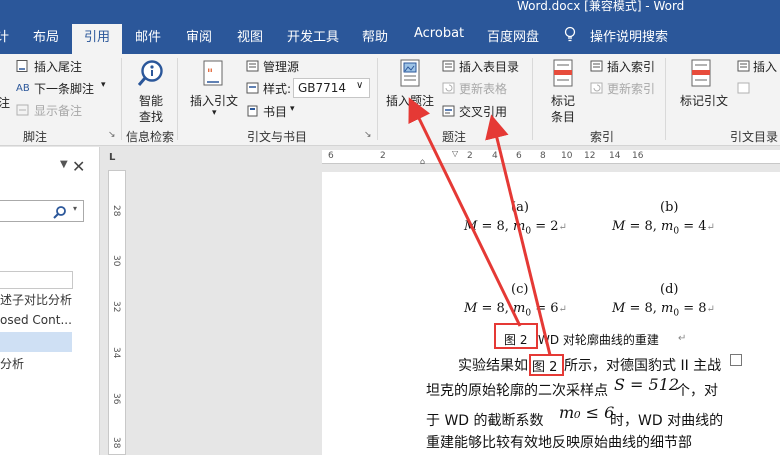  Describe the element at coordinates (465, 212) in the screenshot. I see `arrow-to-insert-caption` at that location.